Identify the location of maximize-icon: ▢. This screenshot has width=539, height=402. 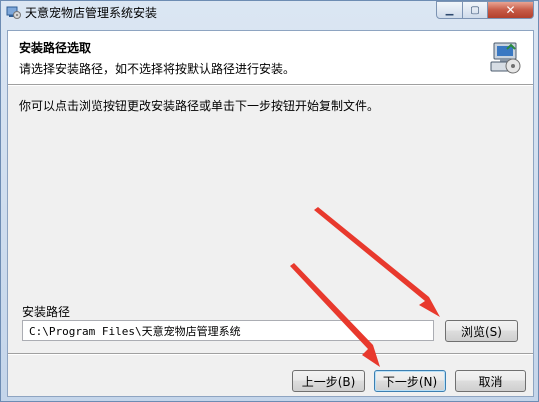
(475, 10).